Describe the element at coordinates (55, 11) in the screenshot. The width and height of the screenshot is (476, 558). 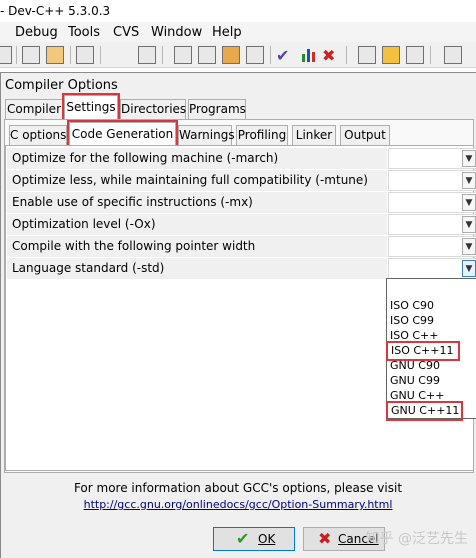
I see `ide-title: - Dev-C++ 5.3.0.3` at that location.